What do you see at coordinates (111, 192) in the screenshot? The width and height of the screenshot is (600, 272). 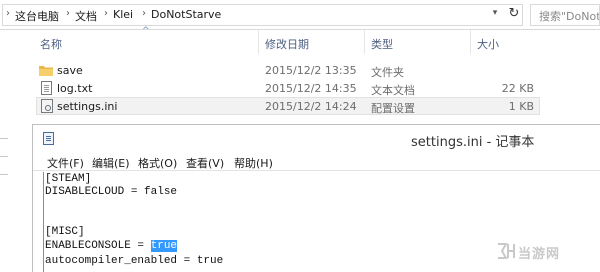 I see `text-line: DISABLECLOUD = false` at bounding box center [111, 192].